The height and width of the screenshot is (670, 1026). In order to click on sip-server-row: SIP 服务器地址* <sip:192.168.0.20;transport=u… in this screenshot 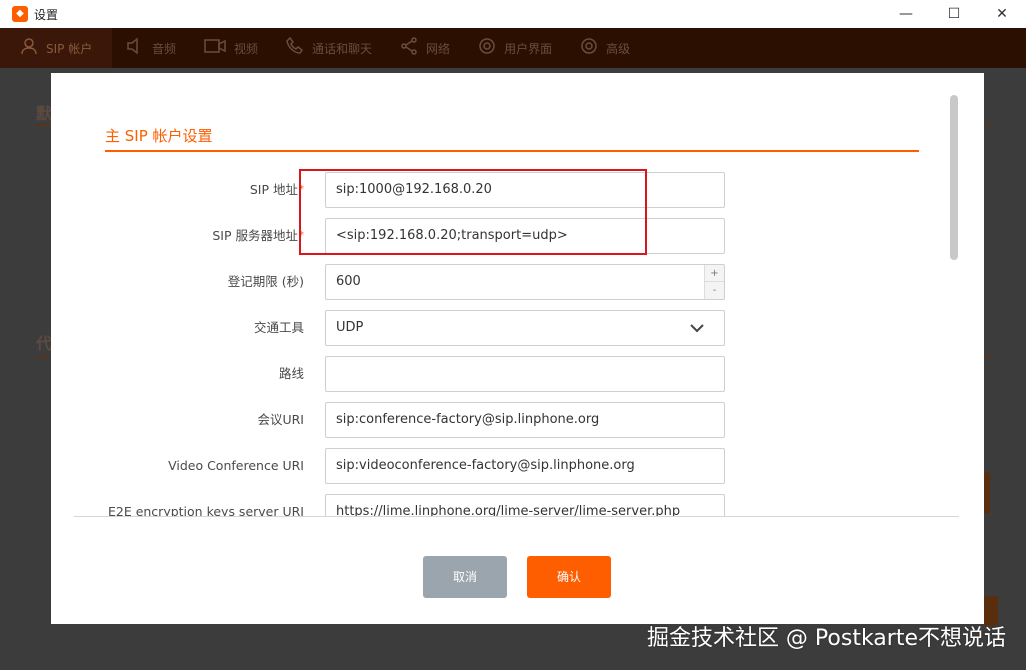, I will do `click(517, 236)`.